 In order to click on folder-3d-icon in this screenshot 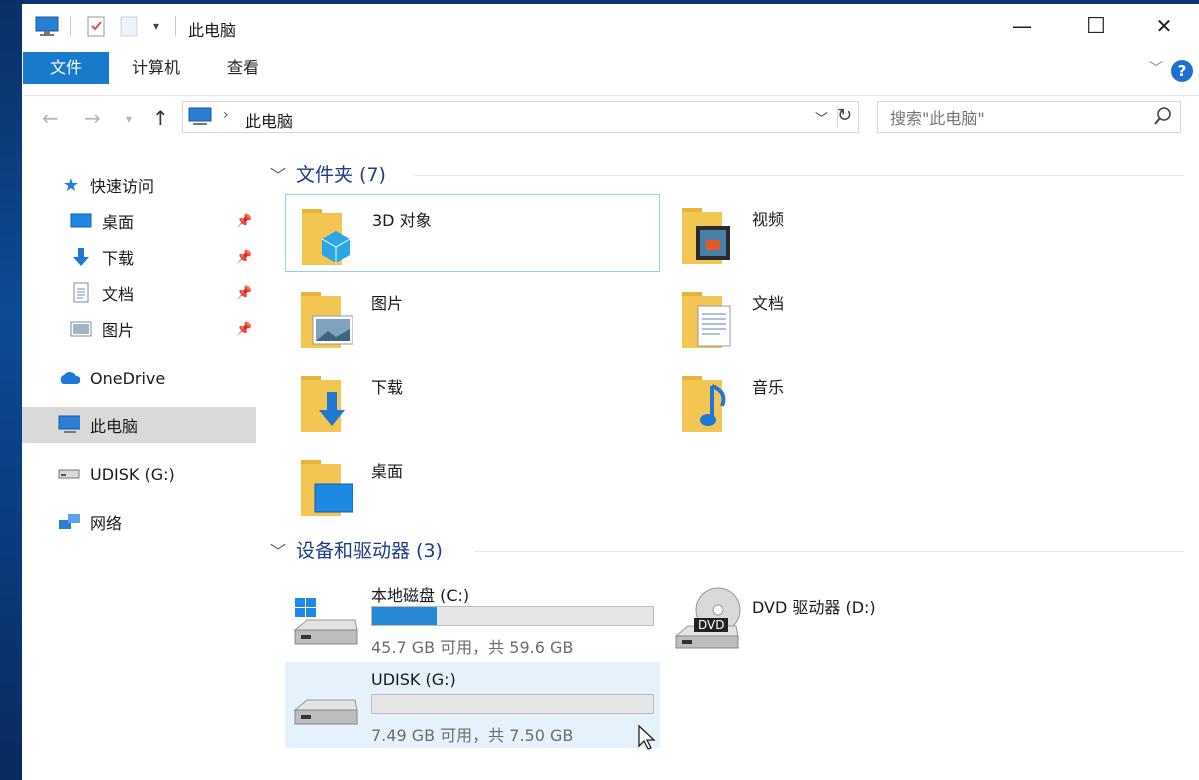, I will do `click(328, 235)`.